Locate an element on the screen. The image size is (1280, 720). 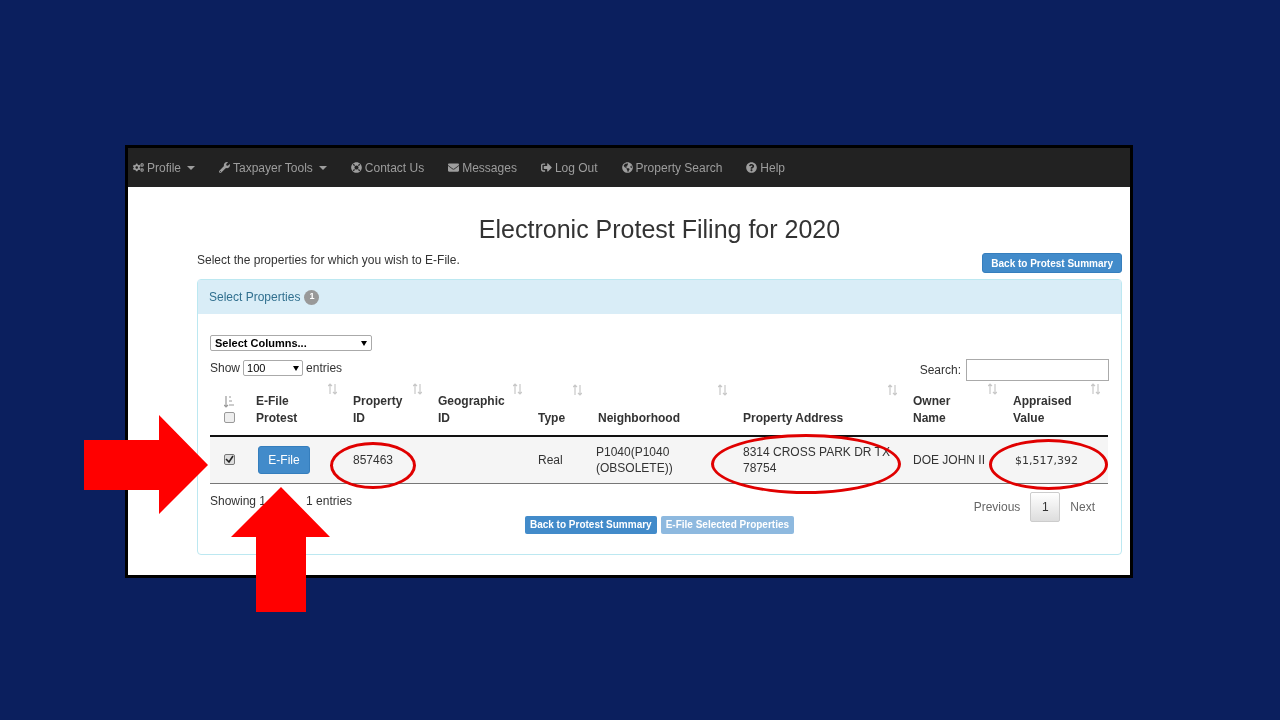
sign-out-icon is located at coordinates (546, 167).